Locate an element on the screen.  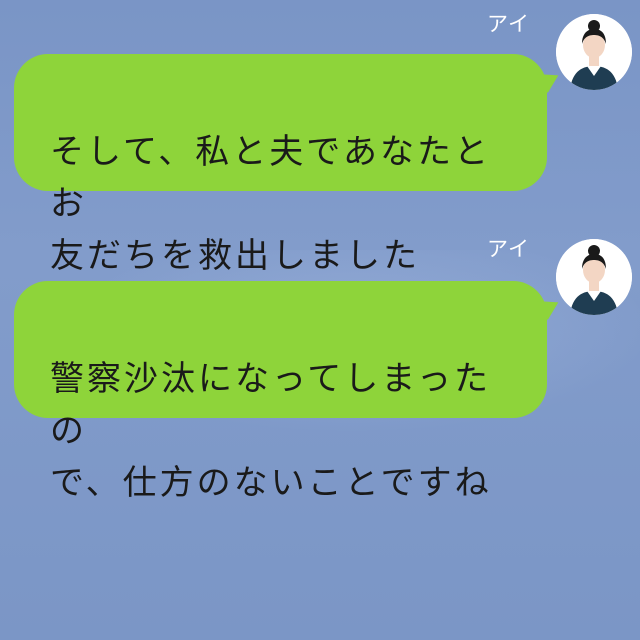
bubble-tail is located at coordinates (550, 306).